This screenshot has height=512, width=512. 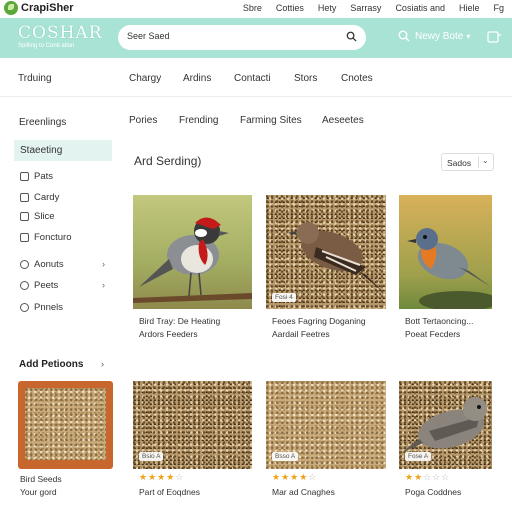 I want to click on sidebar-item-label: Cardy, so click(x=47, y=197).